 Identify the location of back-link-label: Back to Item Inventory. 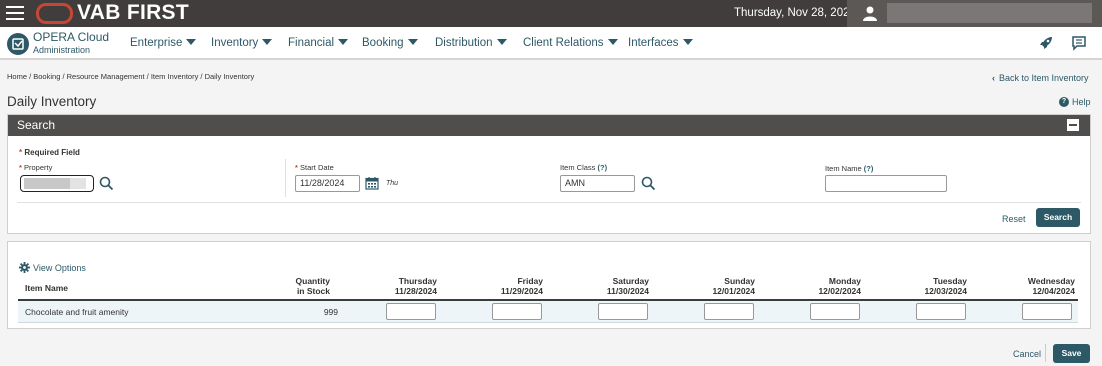
(1044, 78).